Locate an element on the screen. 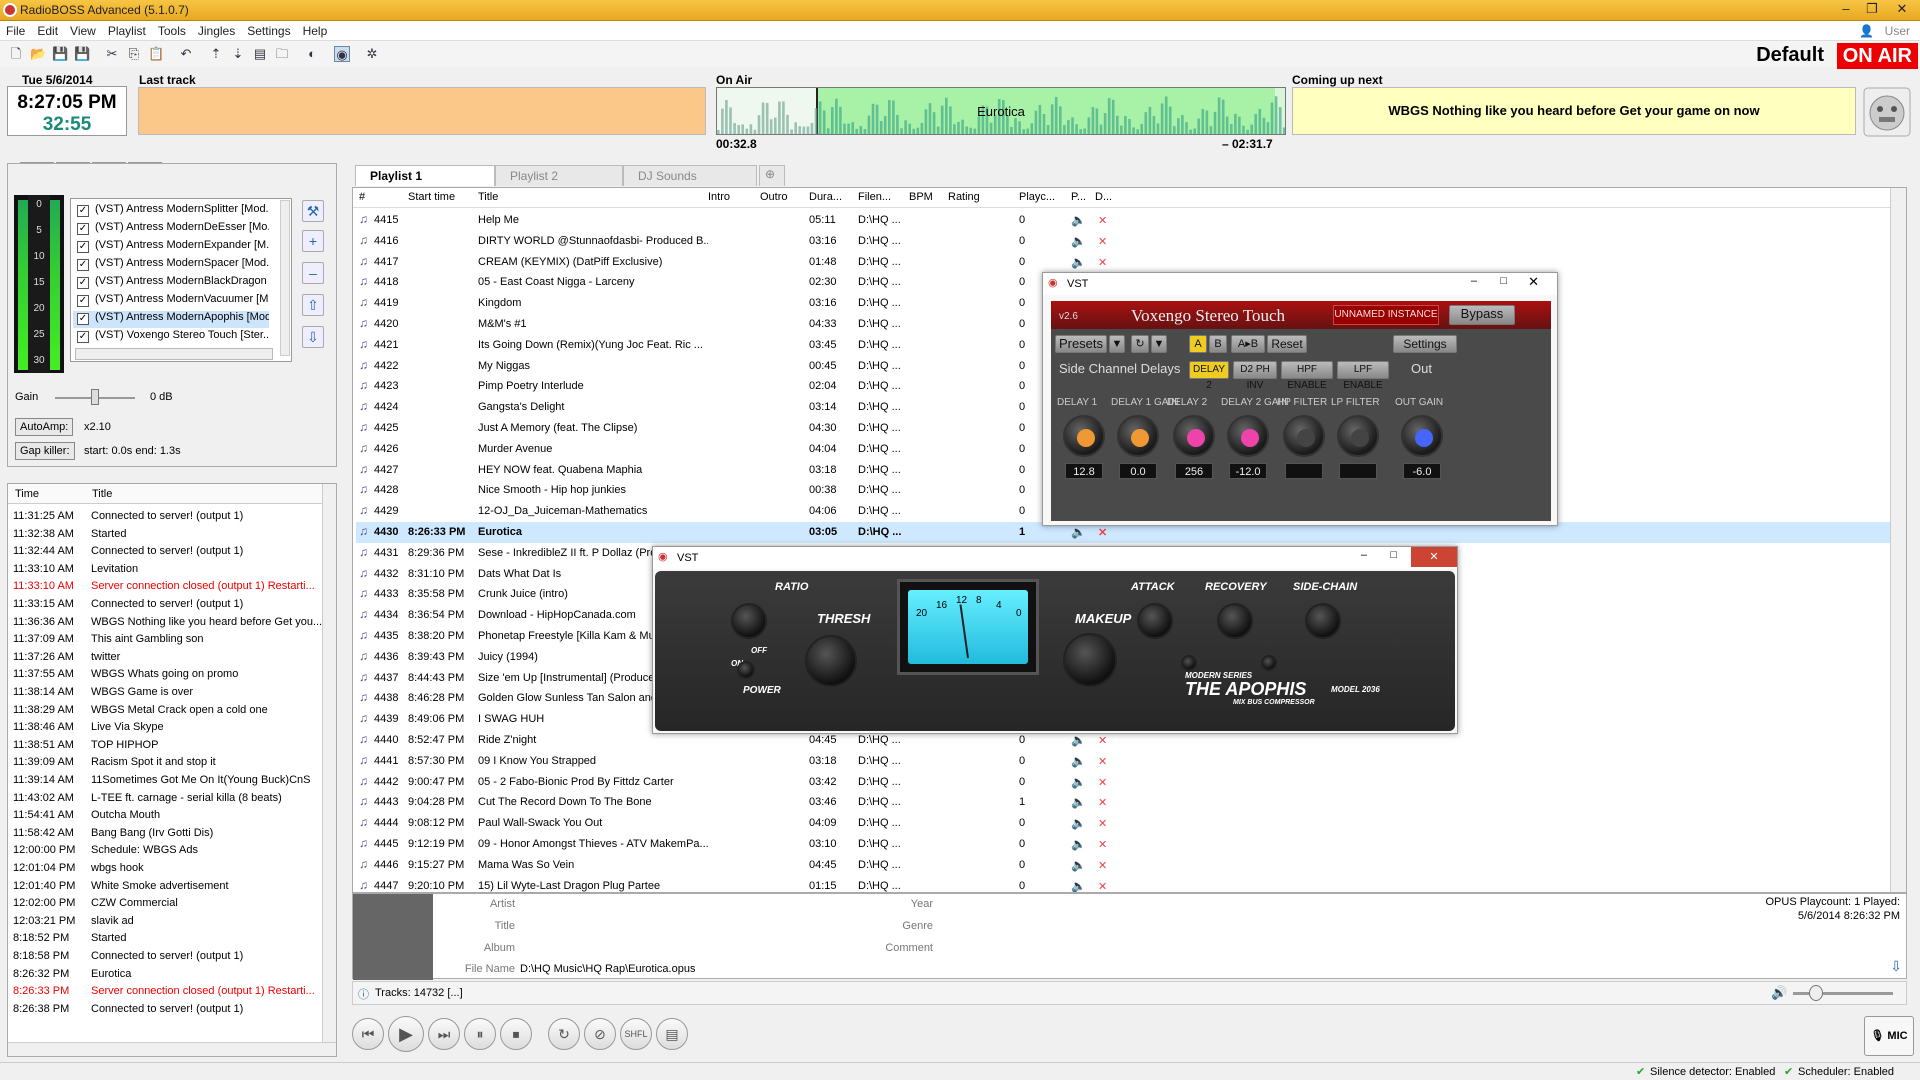 This screenshot has width=1920, height=1080. gapkiller-button: Gap killer: is located at coordinates (45, 451).